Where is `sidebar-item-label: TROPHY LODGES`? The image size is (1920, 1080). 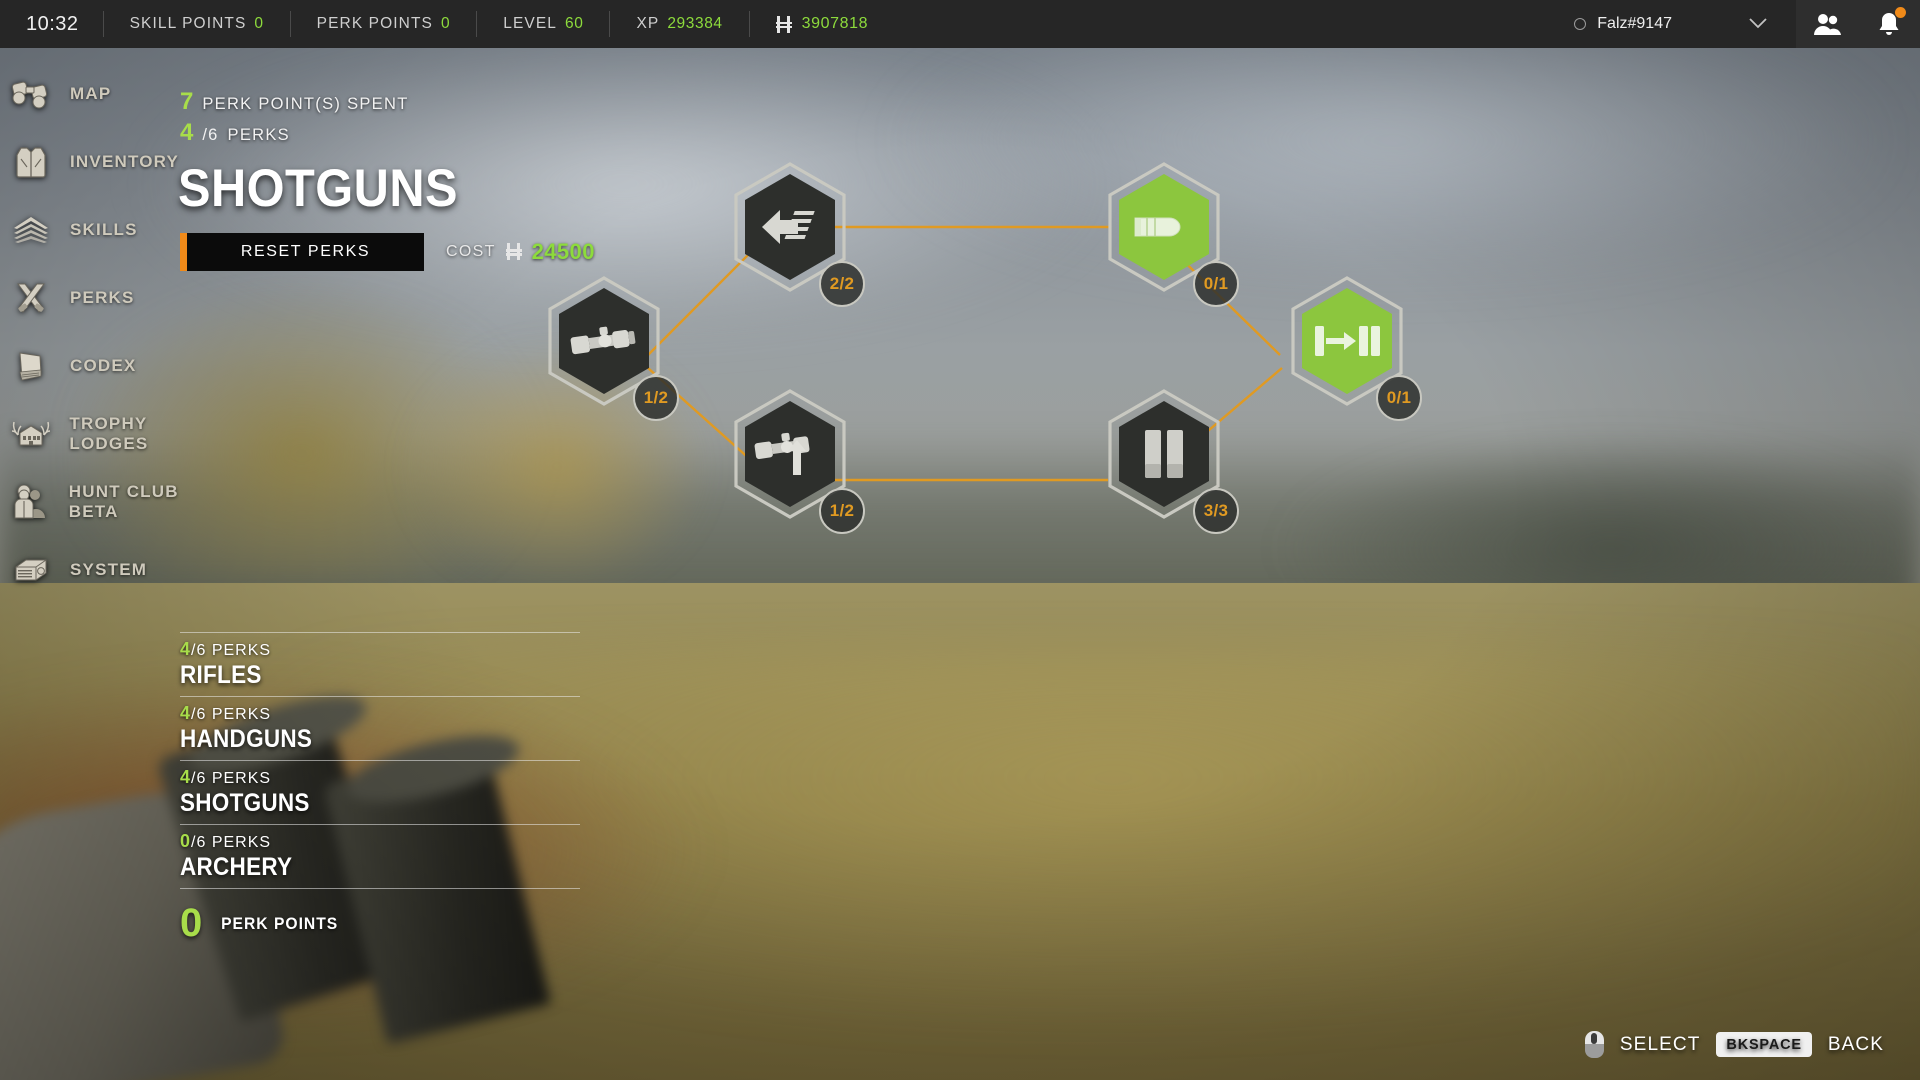 sidebar-item-label: TROPHY LODGES is located at coordinates (109, 433).